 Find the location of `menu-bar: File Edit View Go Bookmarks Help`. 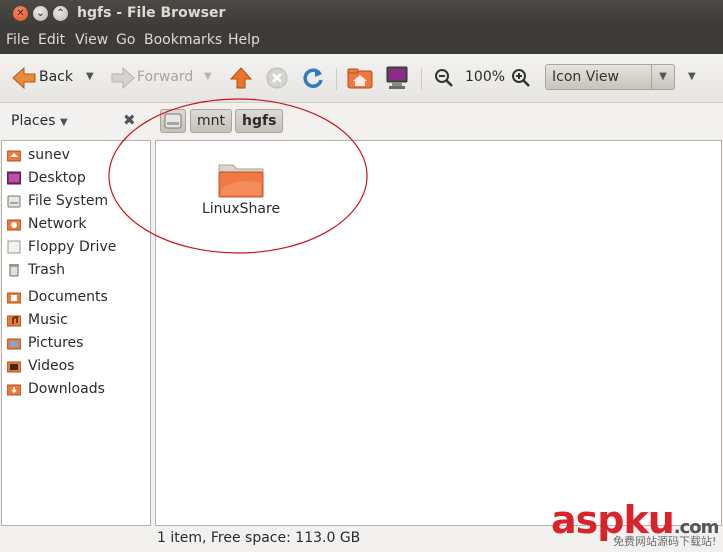

menu-bar: File Edit View Go Bookmarks Help is located at coordinates (361, 41).